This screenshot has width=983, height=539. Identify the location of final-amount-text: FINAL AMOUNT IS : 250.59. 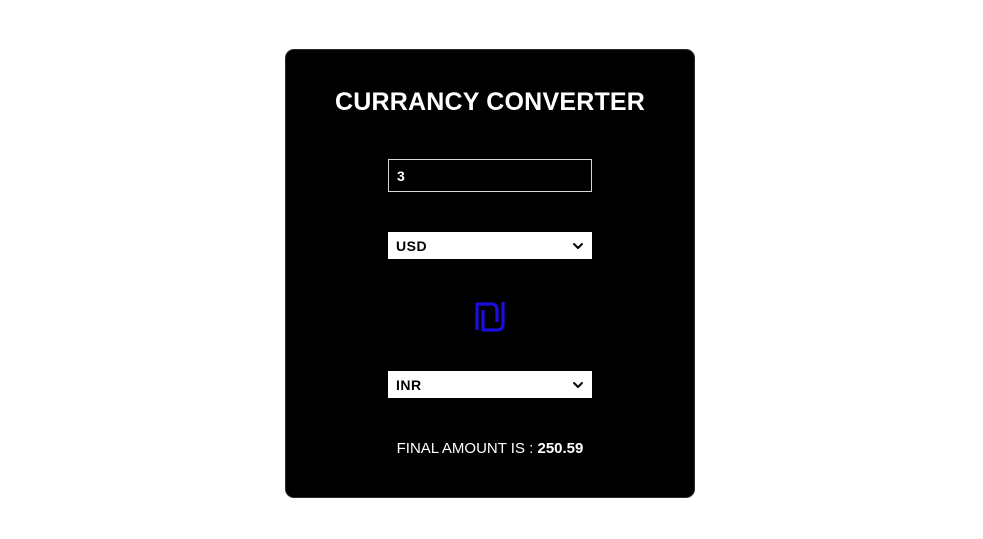
(490, 448).